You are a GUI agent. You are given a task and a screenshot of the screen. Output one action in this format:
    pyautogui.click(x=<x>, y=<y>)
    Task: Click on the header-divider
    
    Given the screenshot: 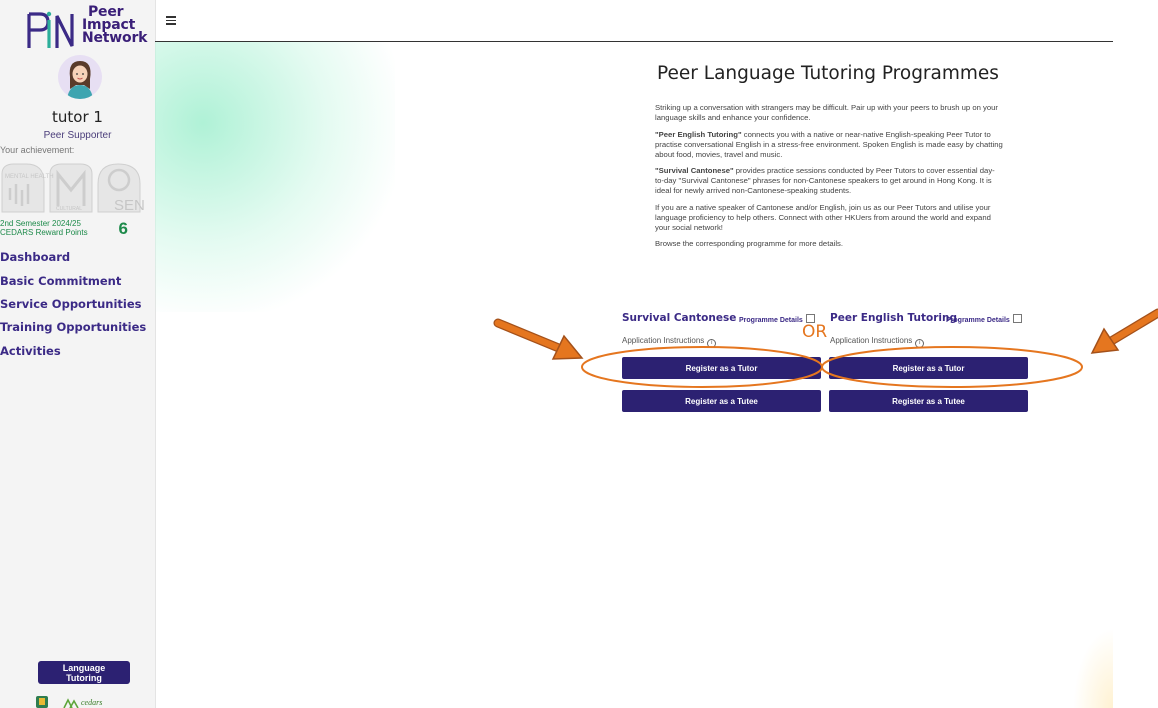 What is the action you would take?
    pyautogui.click(x=634, y=41)
    